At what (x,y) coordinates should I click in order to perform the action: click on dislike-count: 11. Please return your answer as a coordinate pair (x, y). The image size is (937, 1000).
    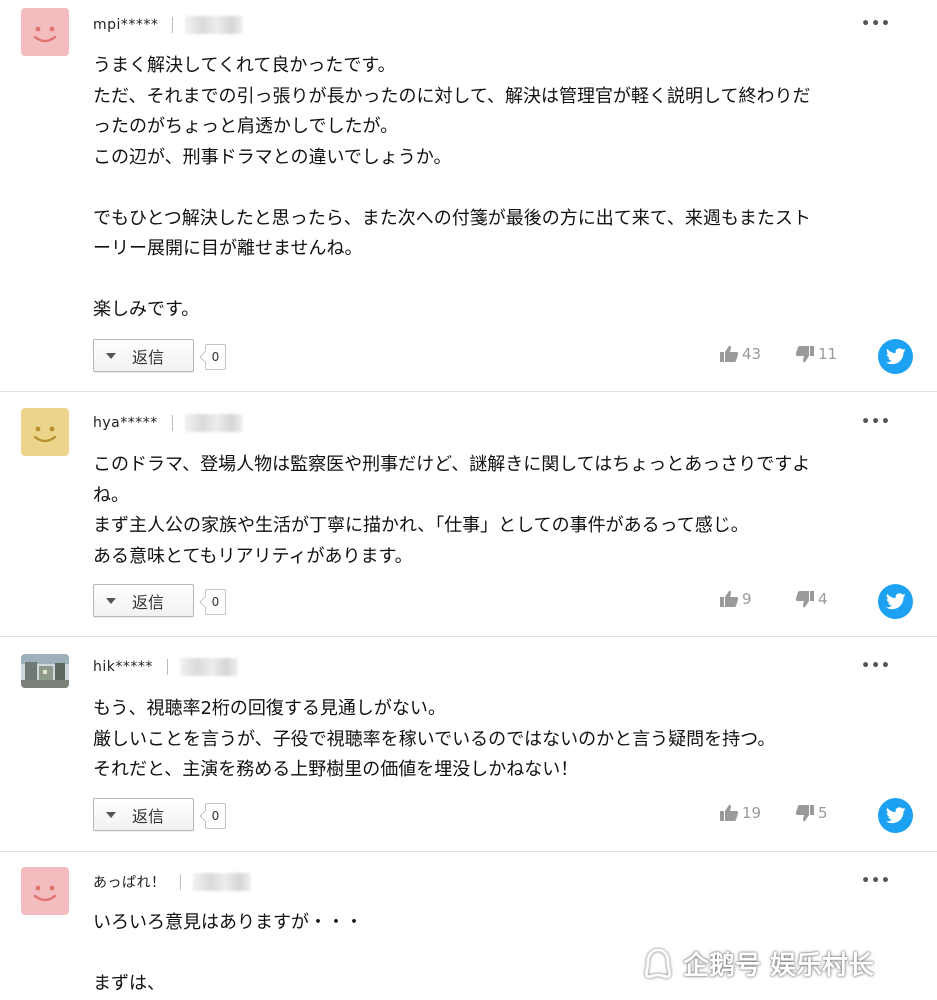
    Looking at the image, I should click on (828, 354).